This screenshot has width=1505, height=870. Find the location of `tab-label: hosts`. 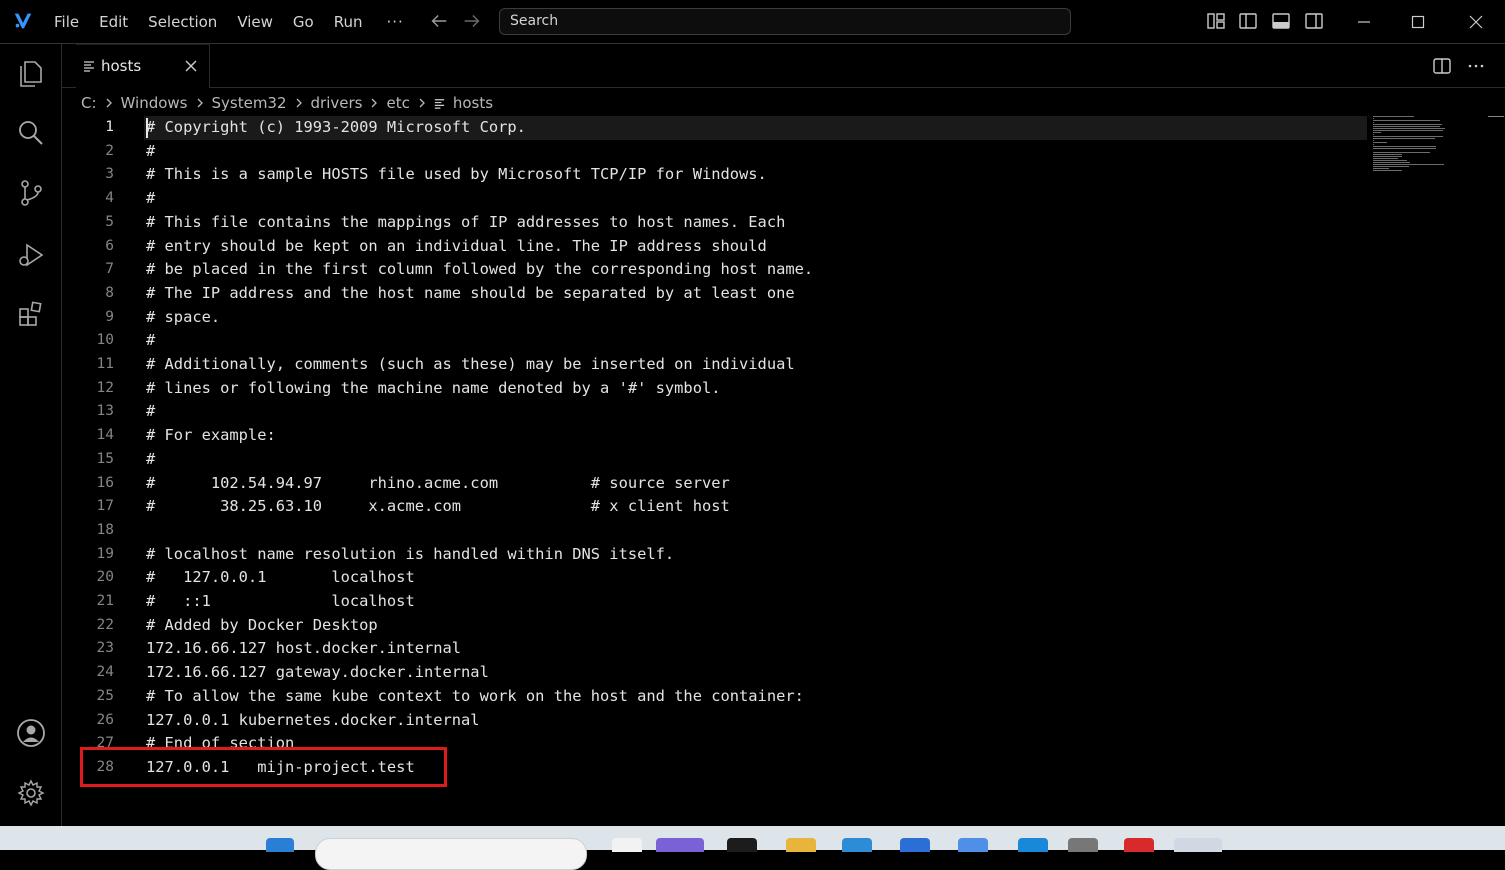

tab-label: hosts is located at coordinates (121, 66).